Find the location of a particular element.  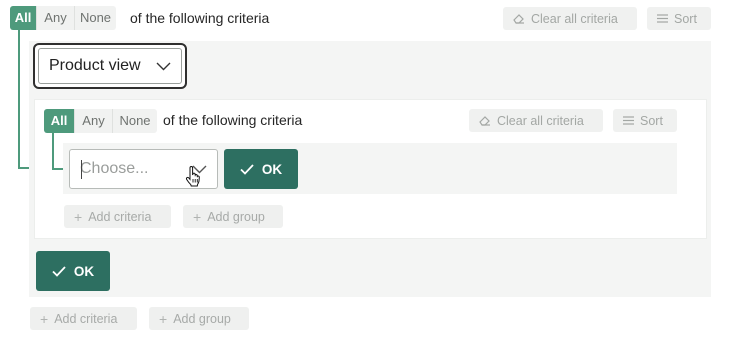

hand-pointer-icon is located at coordinates (193, 176).